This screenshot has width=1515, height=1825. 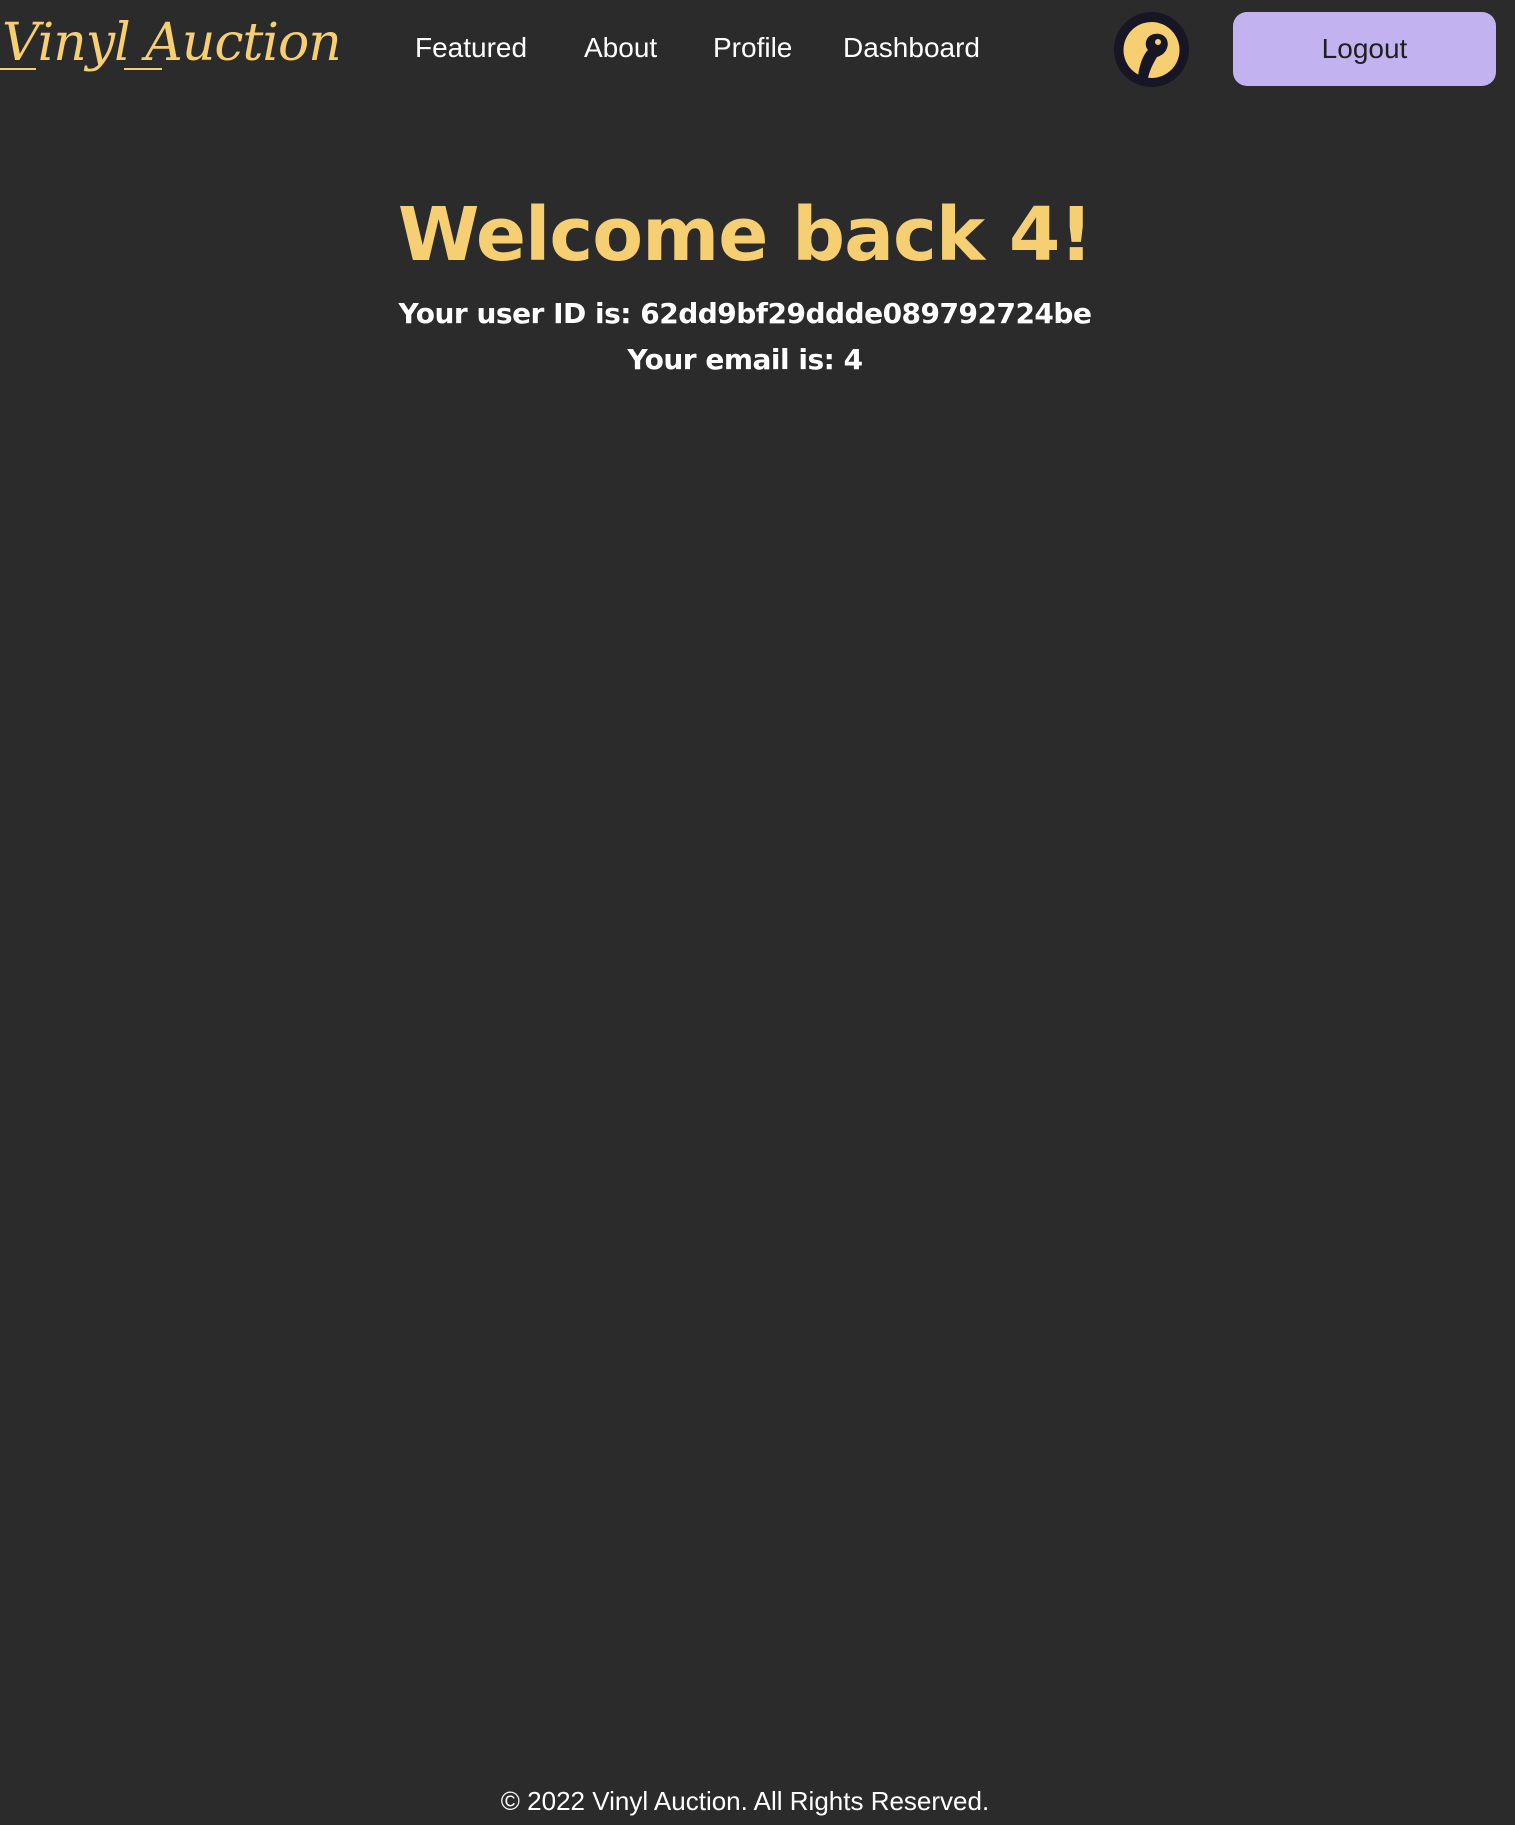 What do you see at coordinates (745, 359) in the screenshot?
I see `email-text: Your email is: 4` at bounding box center [745, 359].